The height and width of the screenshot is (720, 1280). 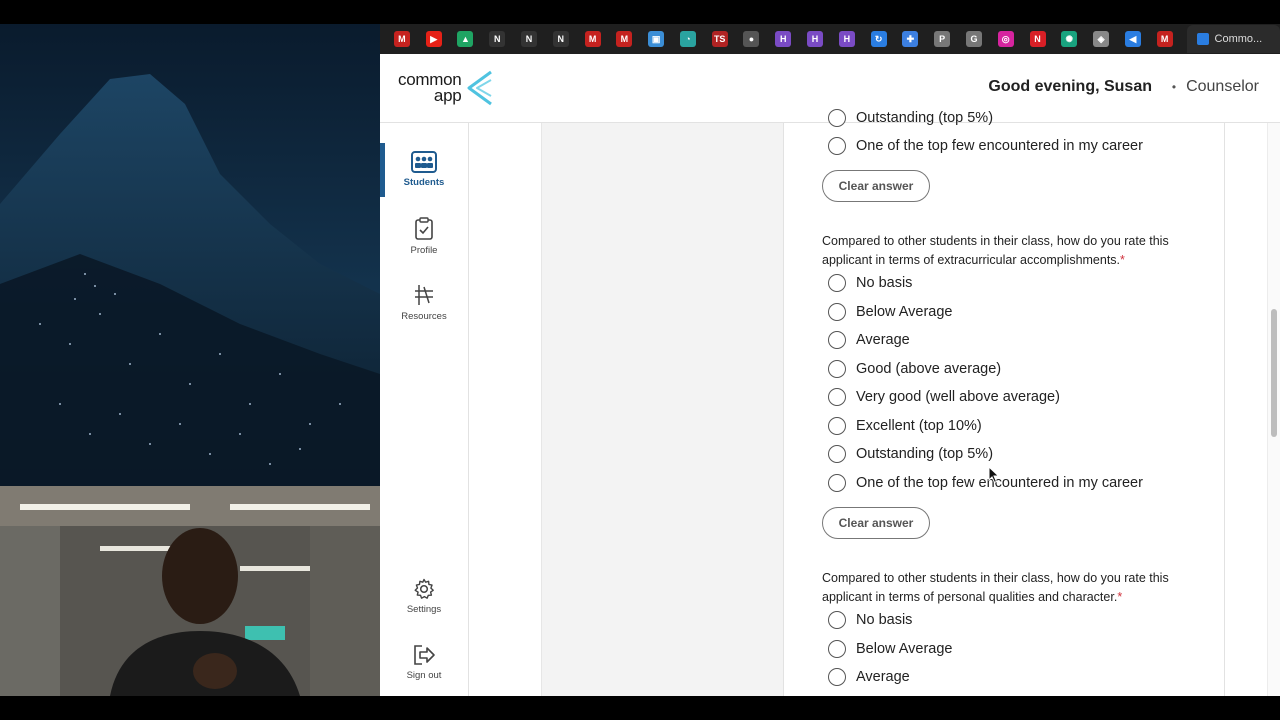 What do you see at coordinates (1122, 260) in the screenshot?
I see `required-marker: *` at bounding box center [1122, 260].